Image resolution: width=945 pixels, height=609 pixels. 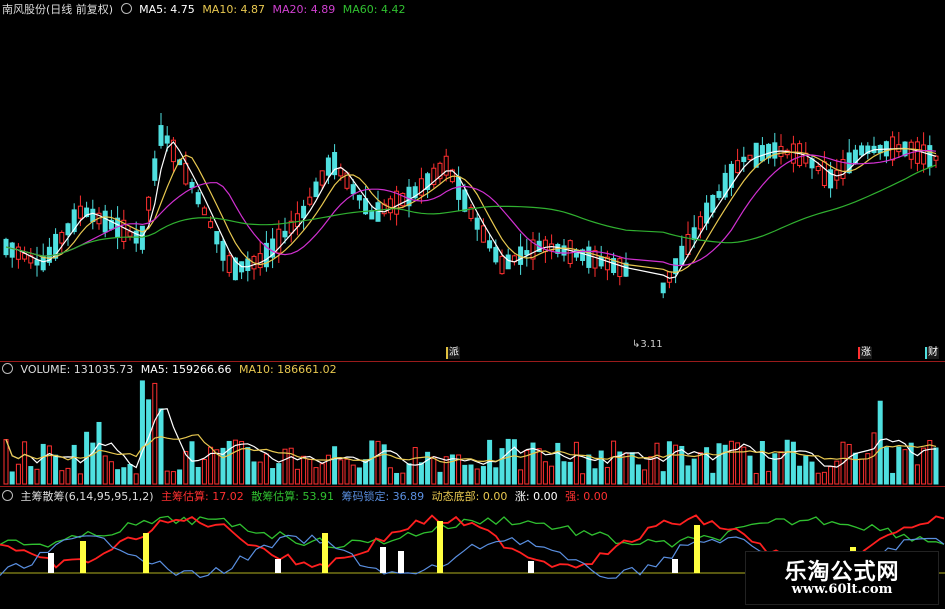 I want to click on rise-value: 涨: 0.00, so click(x=536, y=496).